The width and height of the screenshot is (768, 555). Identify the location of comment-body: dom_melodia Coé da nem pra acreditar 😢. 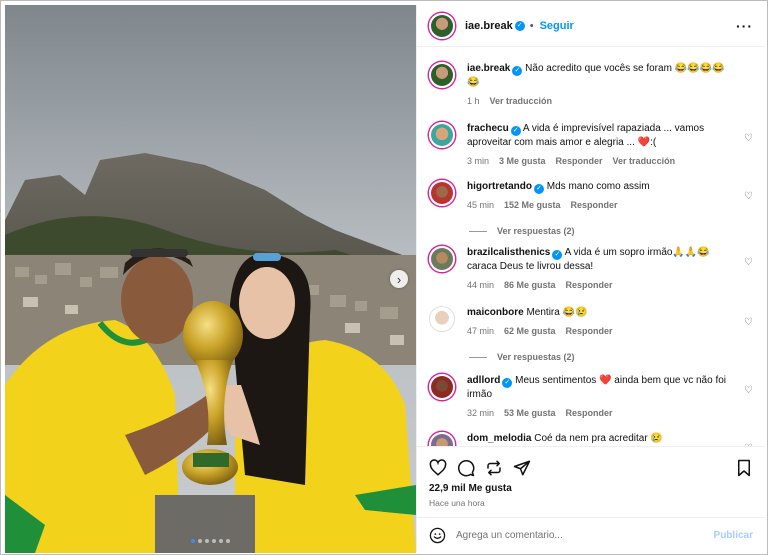
(565, 439).